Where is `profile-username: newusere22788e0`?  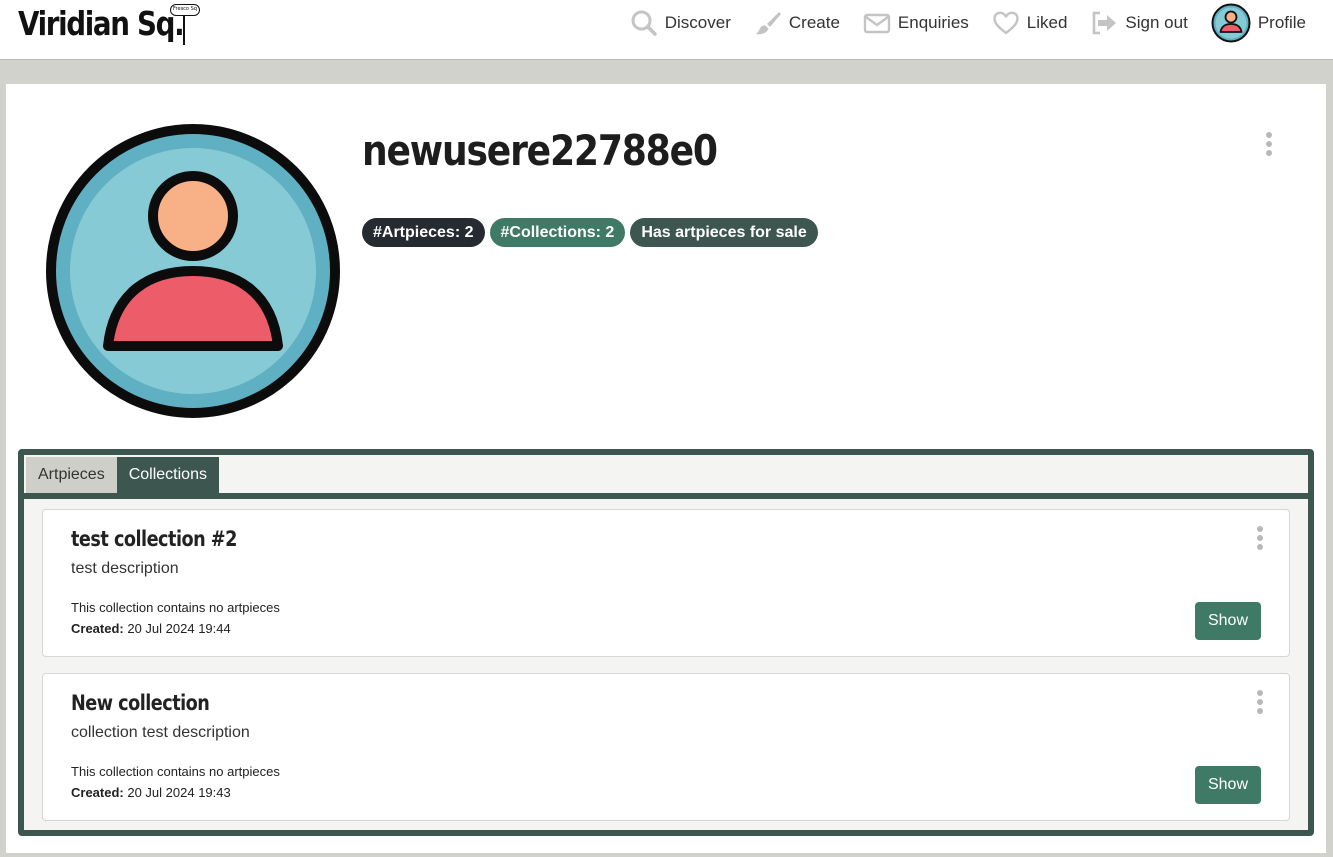 profile-username: newusere22788e0 is located at coordinates (540, 150).